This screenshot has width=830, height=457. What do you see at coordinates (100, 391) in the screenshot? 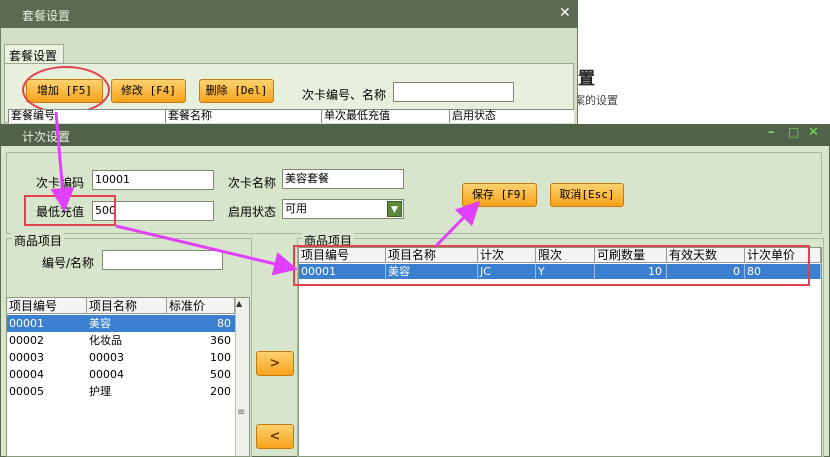
I see `item-name: 护理` at bounding box center [100, 391].